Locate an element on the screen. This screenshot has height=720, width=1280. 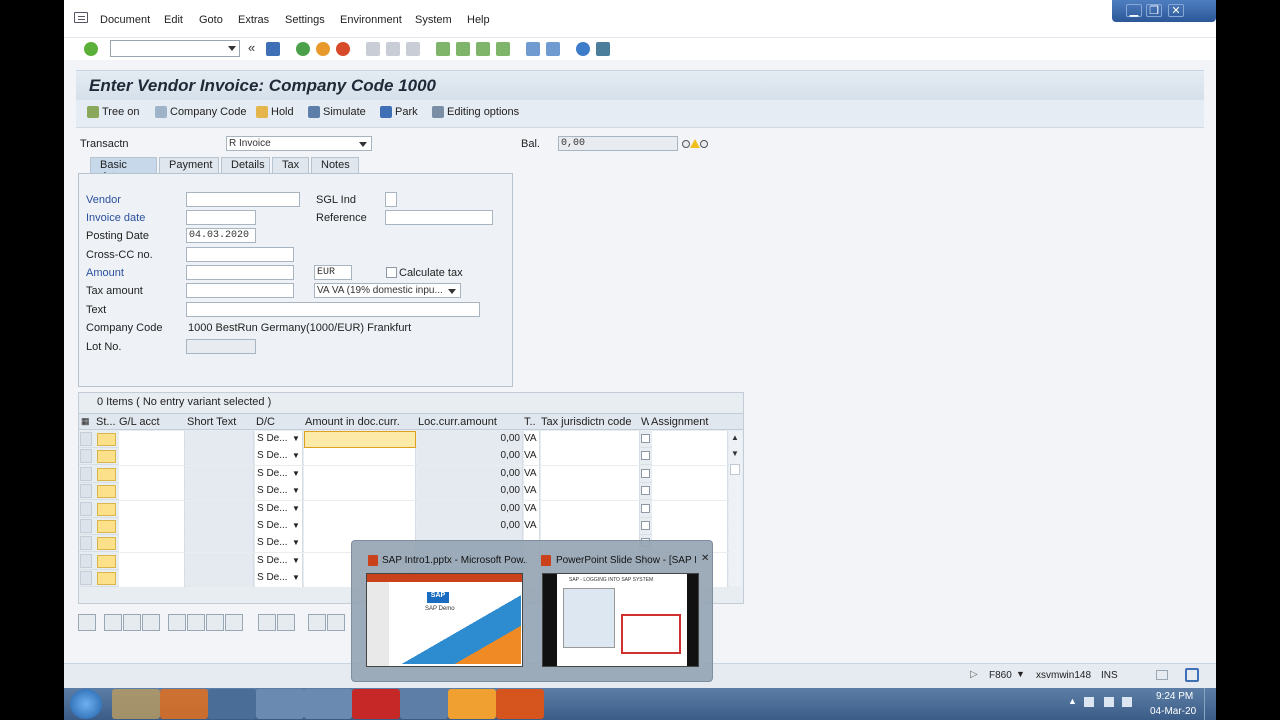
back-icon is located at coordinates (303, 49).